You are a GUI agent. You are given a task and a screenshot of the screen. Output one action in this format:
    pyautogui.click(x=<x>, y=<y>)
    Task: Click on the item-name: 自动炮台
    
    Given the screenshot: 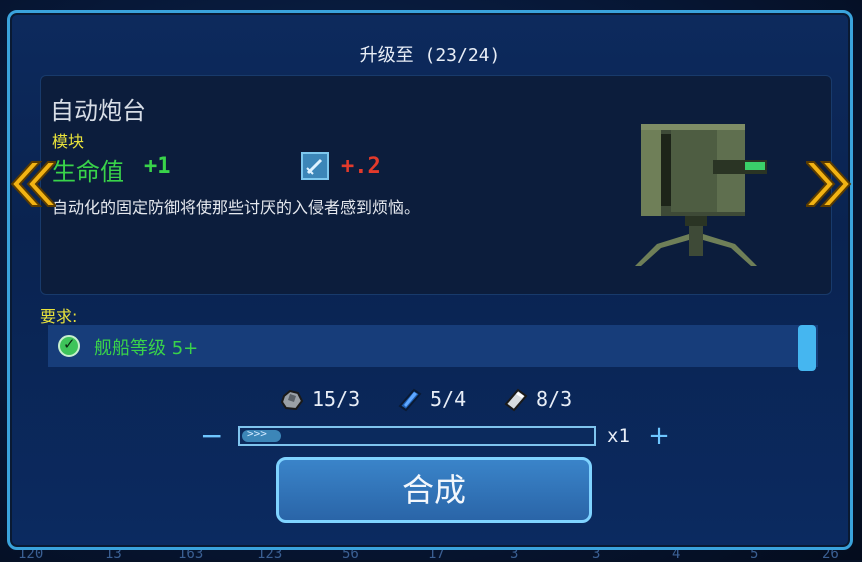 What is the action you would take?
    pyautogui.click(x=98, y=111)
    